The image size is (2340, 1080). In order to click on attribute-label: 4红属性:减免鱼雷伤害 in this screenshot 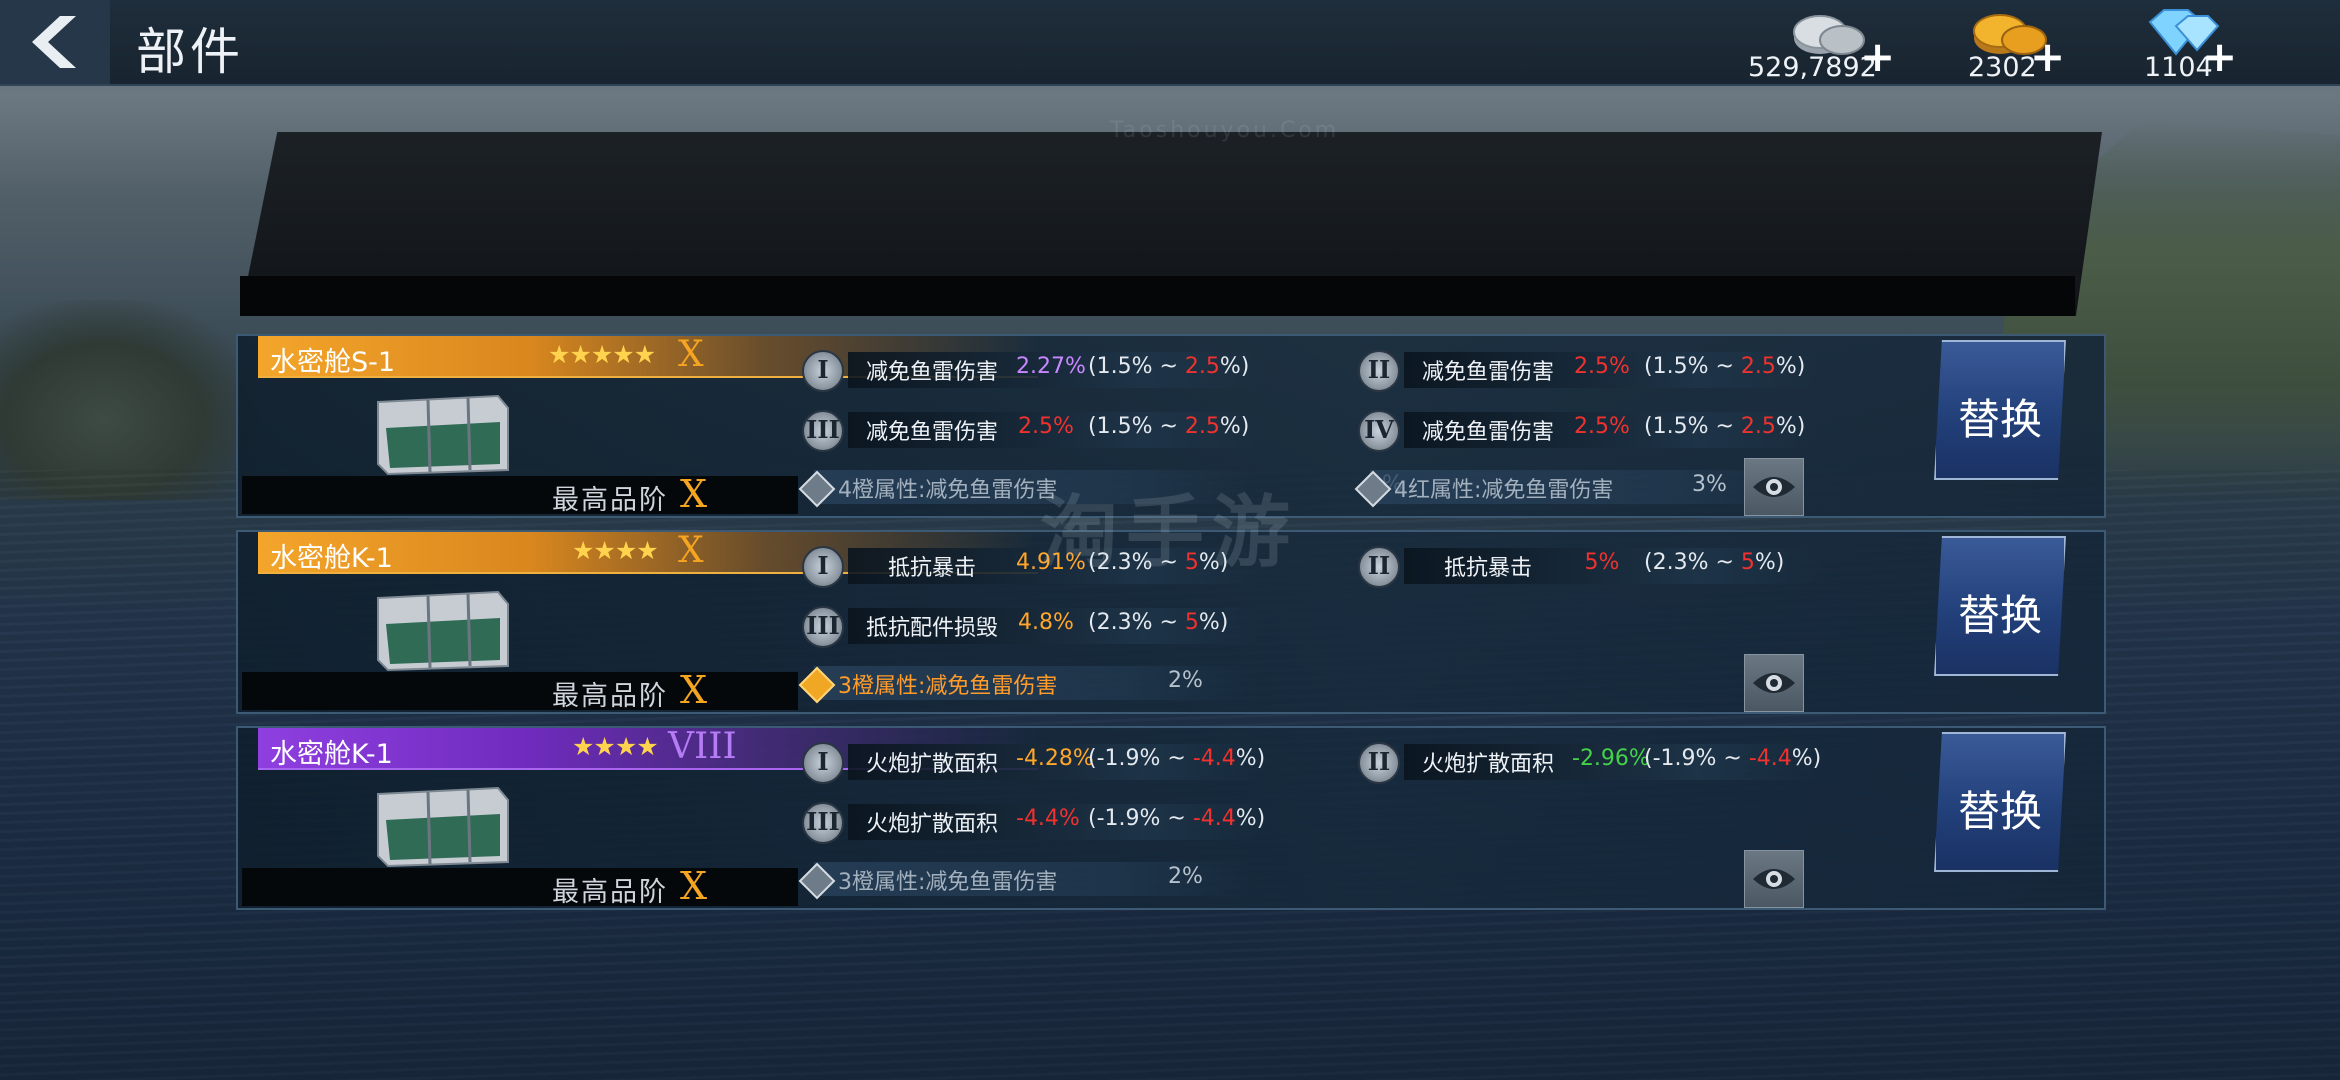, I will do `click(1504, 490)`.